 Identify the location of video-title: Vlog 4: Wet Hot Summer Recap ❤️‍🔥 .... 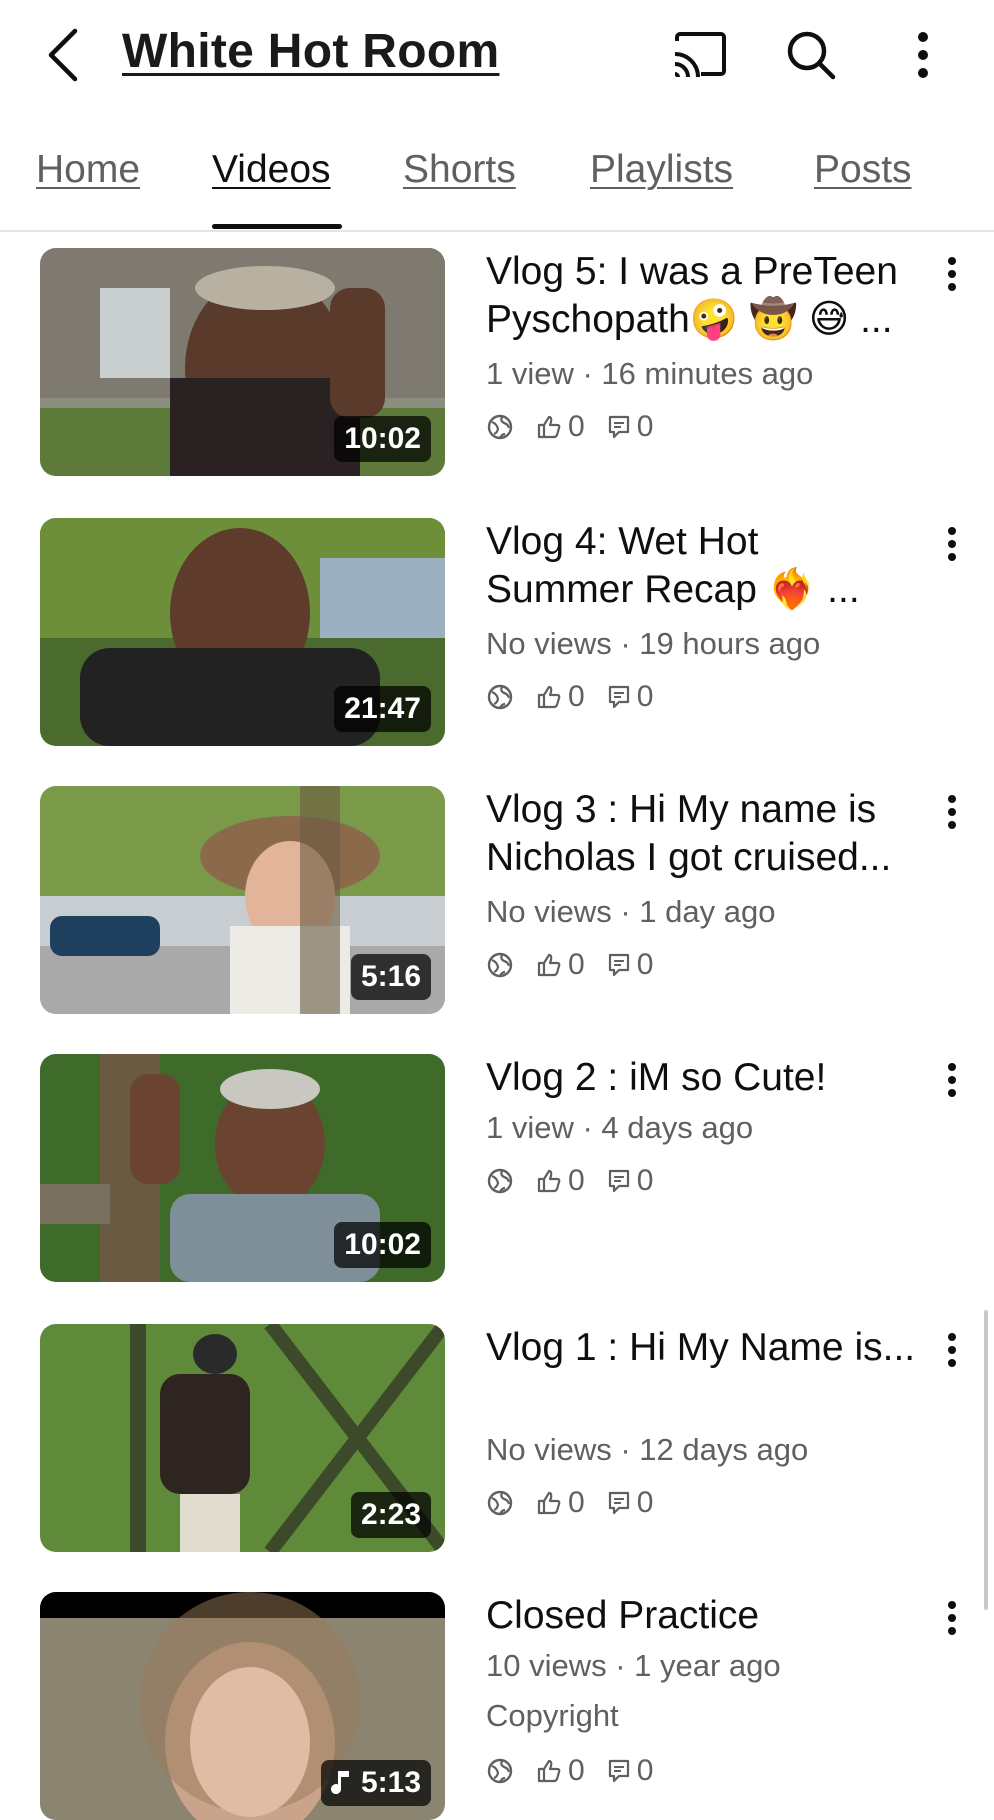
(701, 566).